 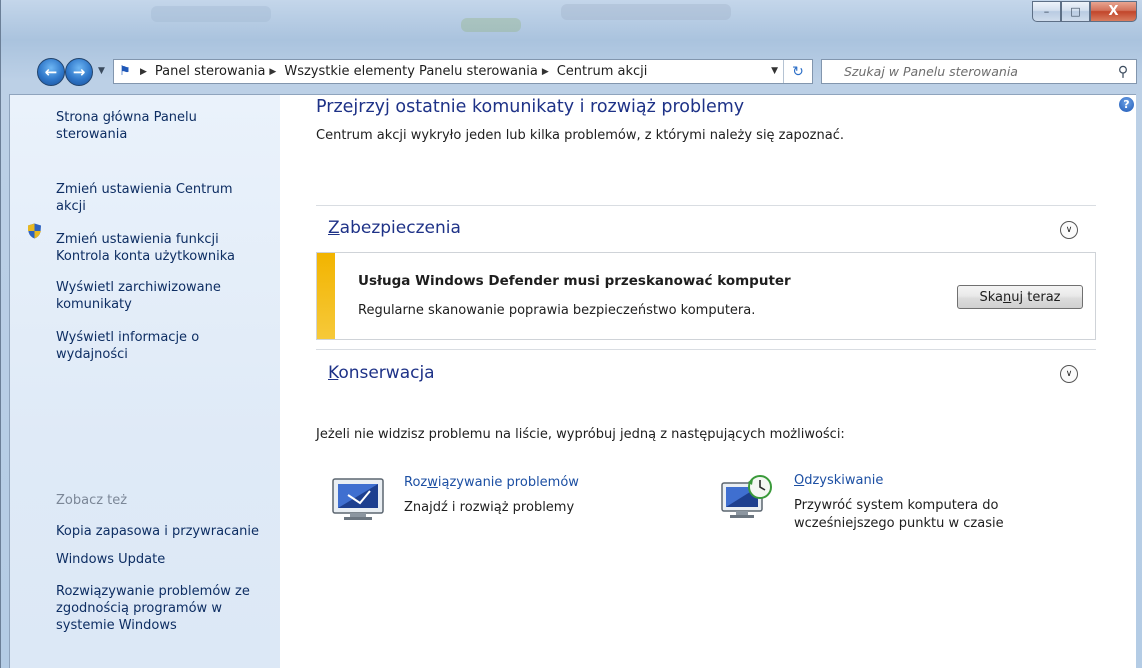 I want to click on title-bar: – □ X, so click(x=571, y=26).